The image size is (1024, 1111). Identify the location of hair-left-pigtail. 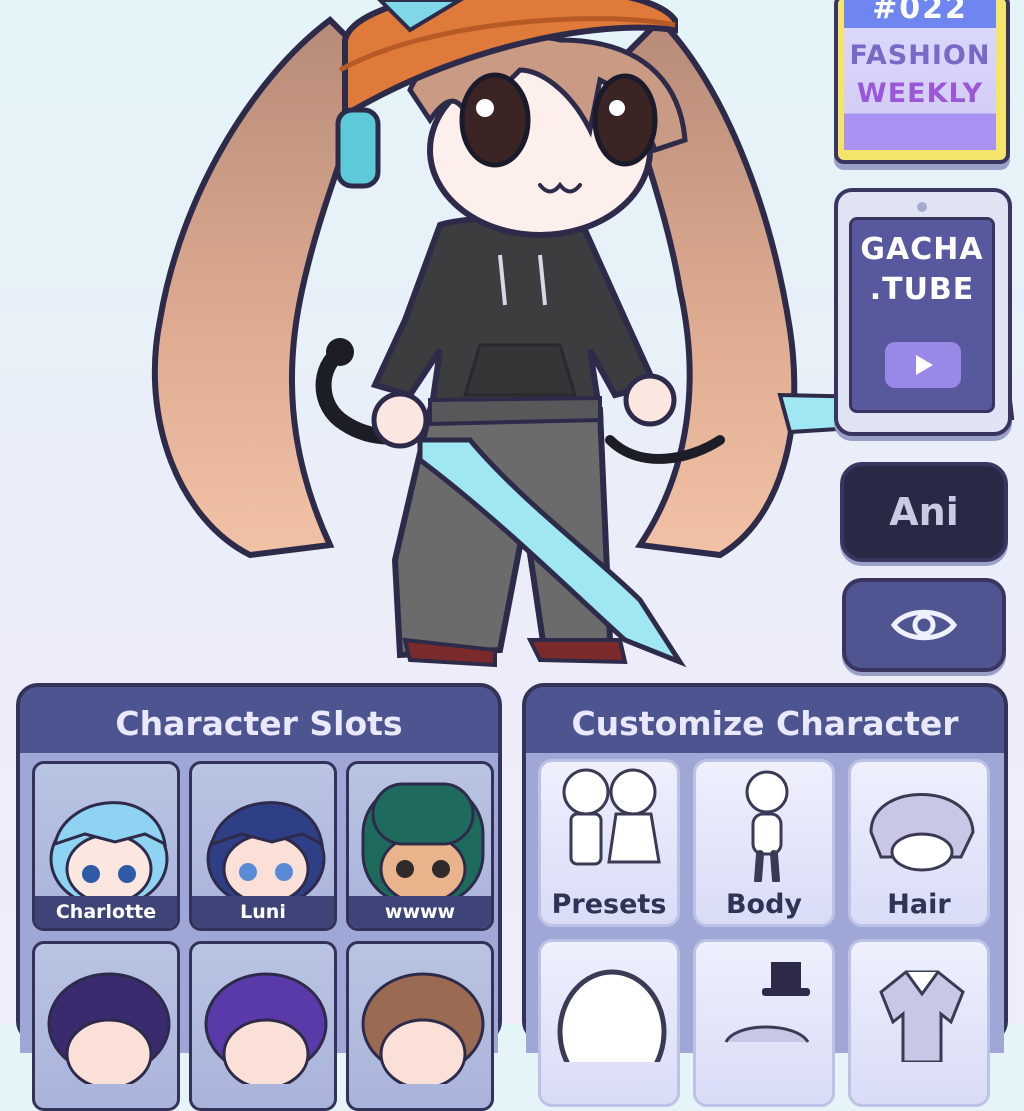
(262, 287).